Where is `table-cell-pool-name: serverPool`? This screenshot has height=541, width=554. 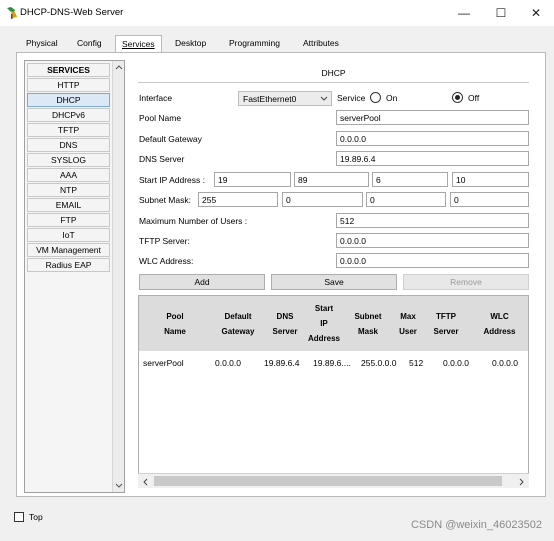
table-cell-pool-name: serverPool is located at coordinates (163, 363).